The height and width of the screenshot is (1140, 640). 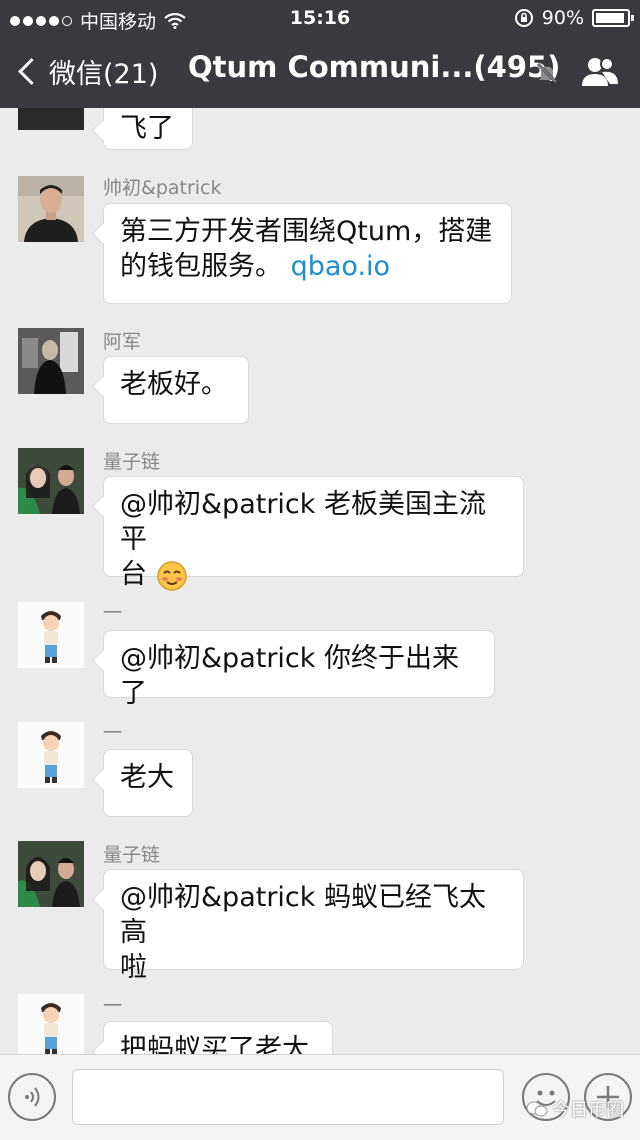 What do you see at coordinates (148, 129) in the screenshot?
I see `message-bubble: 飞了` at bounding box center [148, 129].